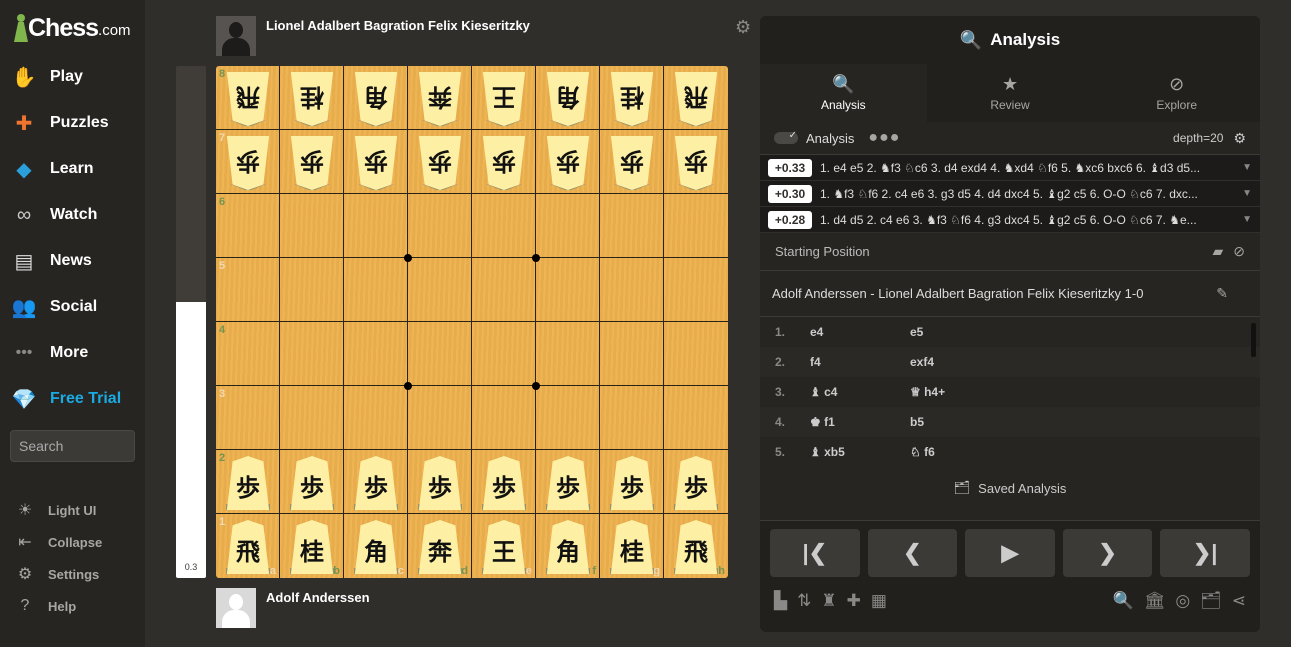 This screenshot has width=1291, height=647. I want to click on nav-puzzles: ✚ Puzzles, so click(75, 123).